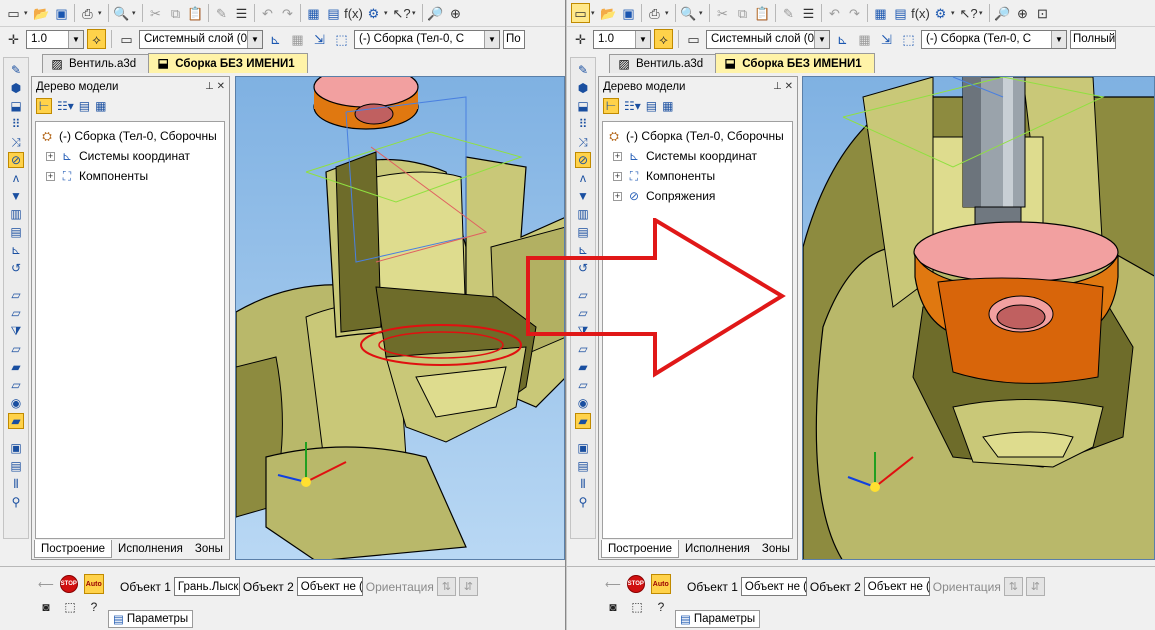  I want to click on tool-component-icon: ⬢, so click(583, 88).